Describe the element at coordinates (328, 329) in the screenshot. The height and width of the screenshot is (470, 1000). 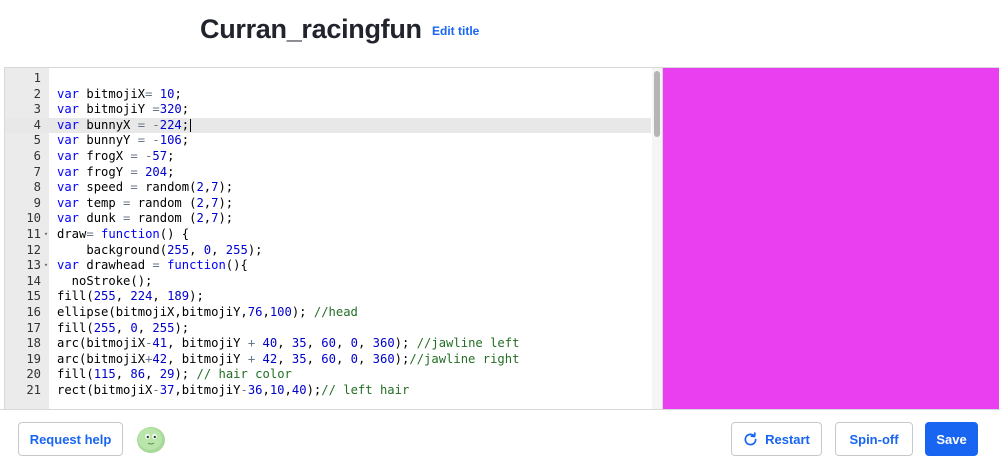
I see `code-line: 17 fill(255, 0, 255);` at that location.